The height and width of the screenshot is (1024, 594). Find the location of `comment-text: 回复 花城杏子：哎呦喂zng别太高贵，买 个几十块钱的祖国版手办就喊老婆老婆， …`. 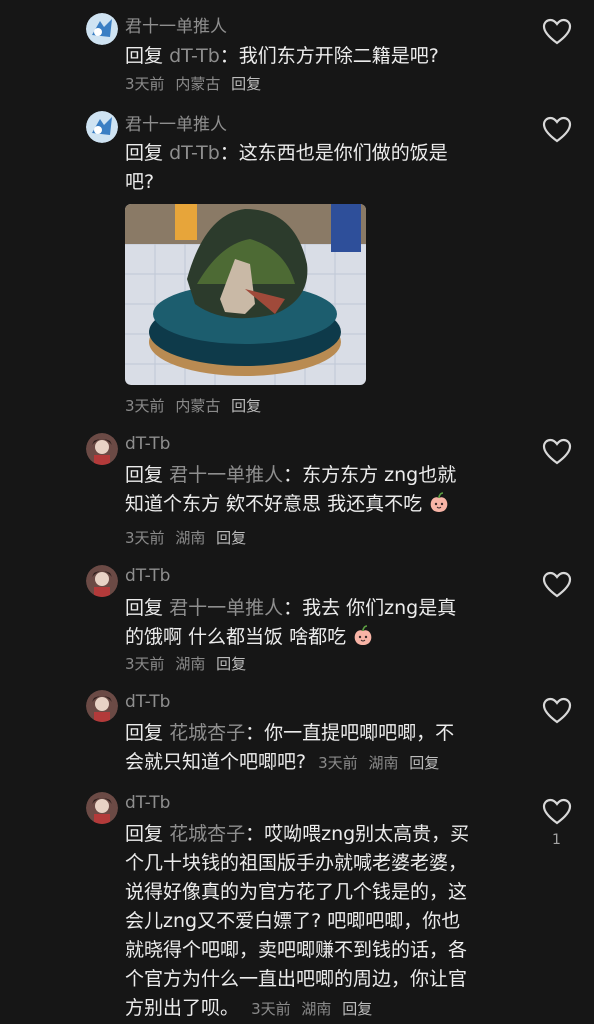

comment-text: 回复 花城杏子：哎呦喂zng别太高贵，买 个几十块钱的祖国版手办就喊老婆老婆， … is located at coordinates (325, 922).